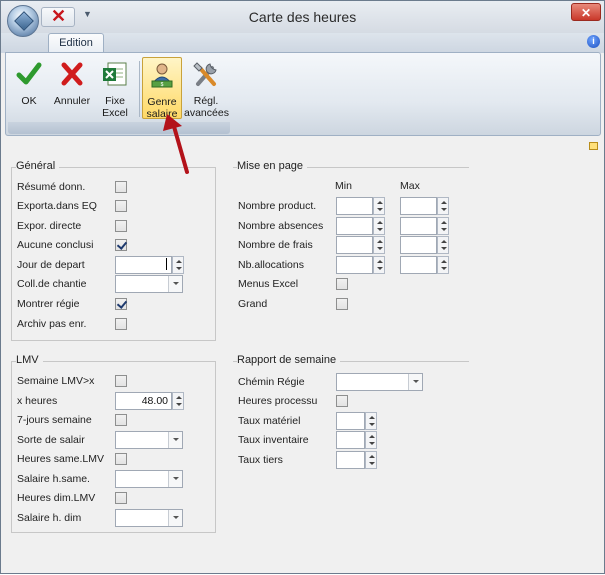 The width and height of the screenshot is (605, 575). I want to click on chemin-regie-combo, so click(379, 382).